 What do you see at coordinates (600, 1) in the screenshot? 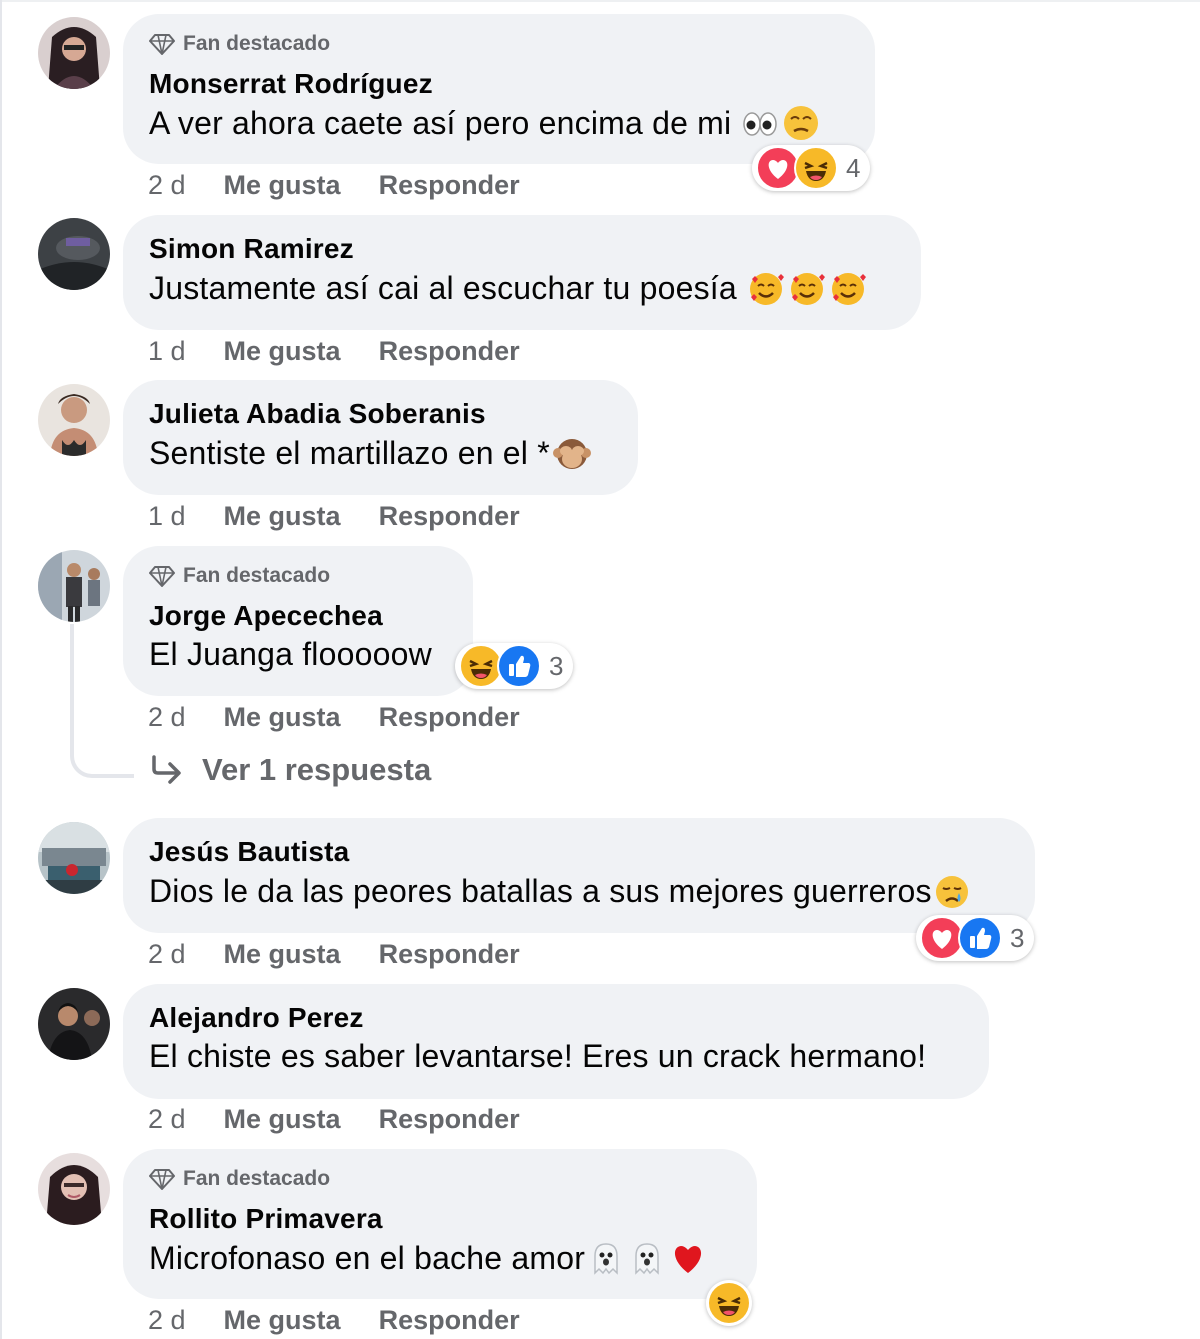
I see `top-border` at bounding box center [600, 1].